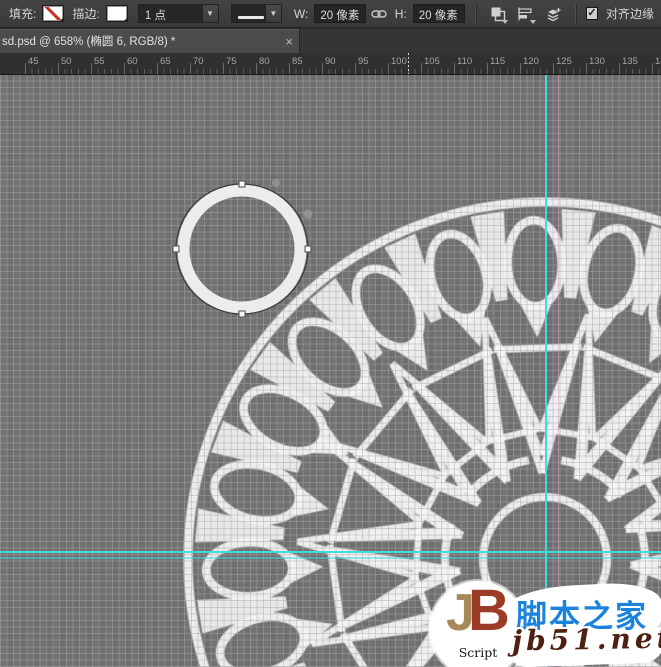 This screenshot has width=661, height=667. I want to click on stroke-width-select: 1 点 ▼, so click(178, 13).